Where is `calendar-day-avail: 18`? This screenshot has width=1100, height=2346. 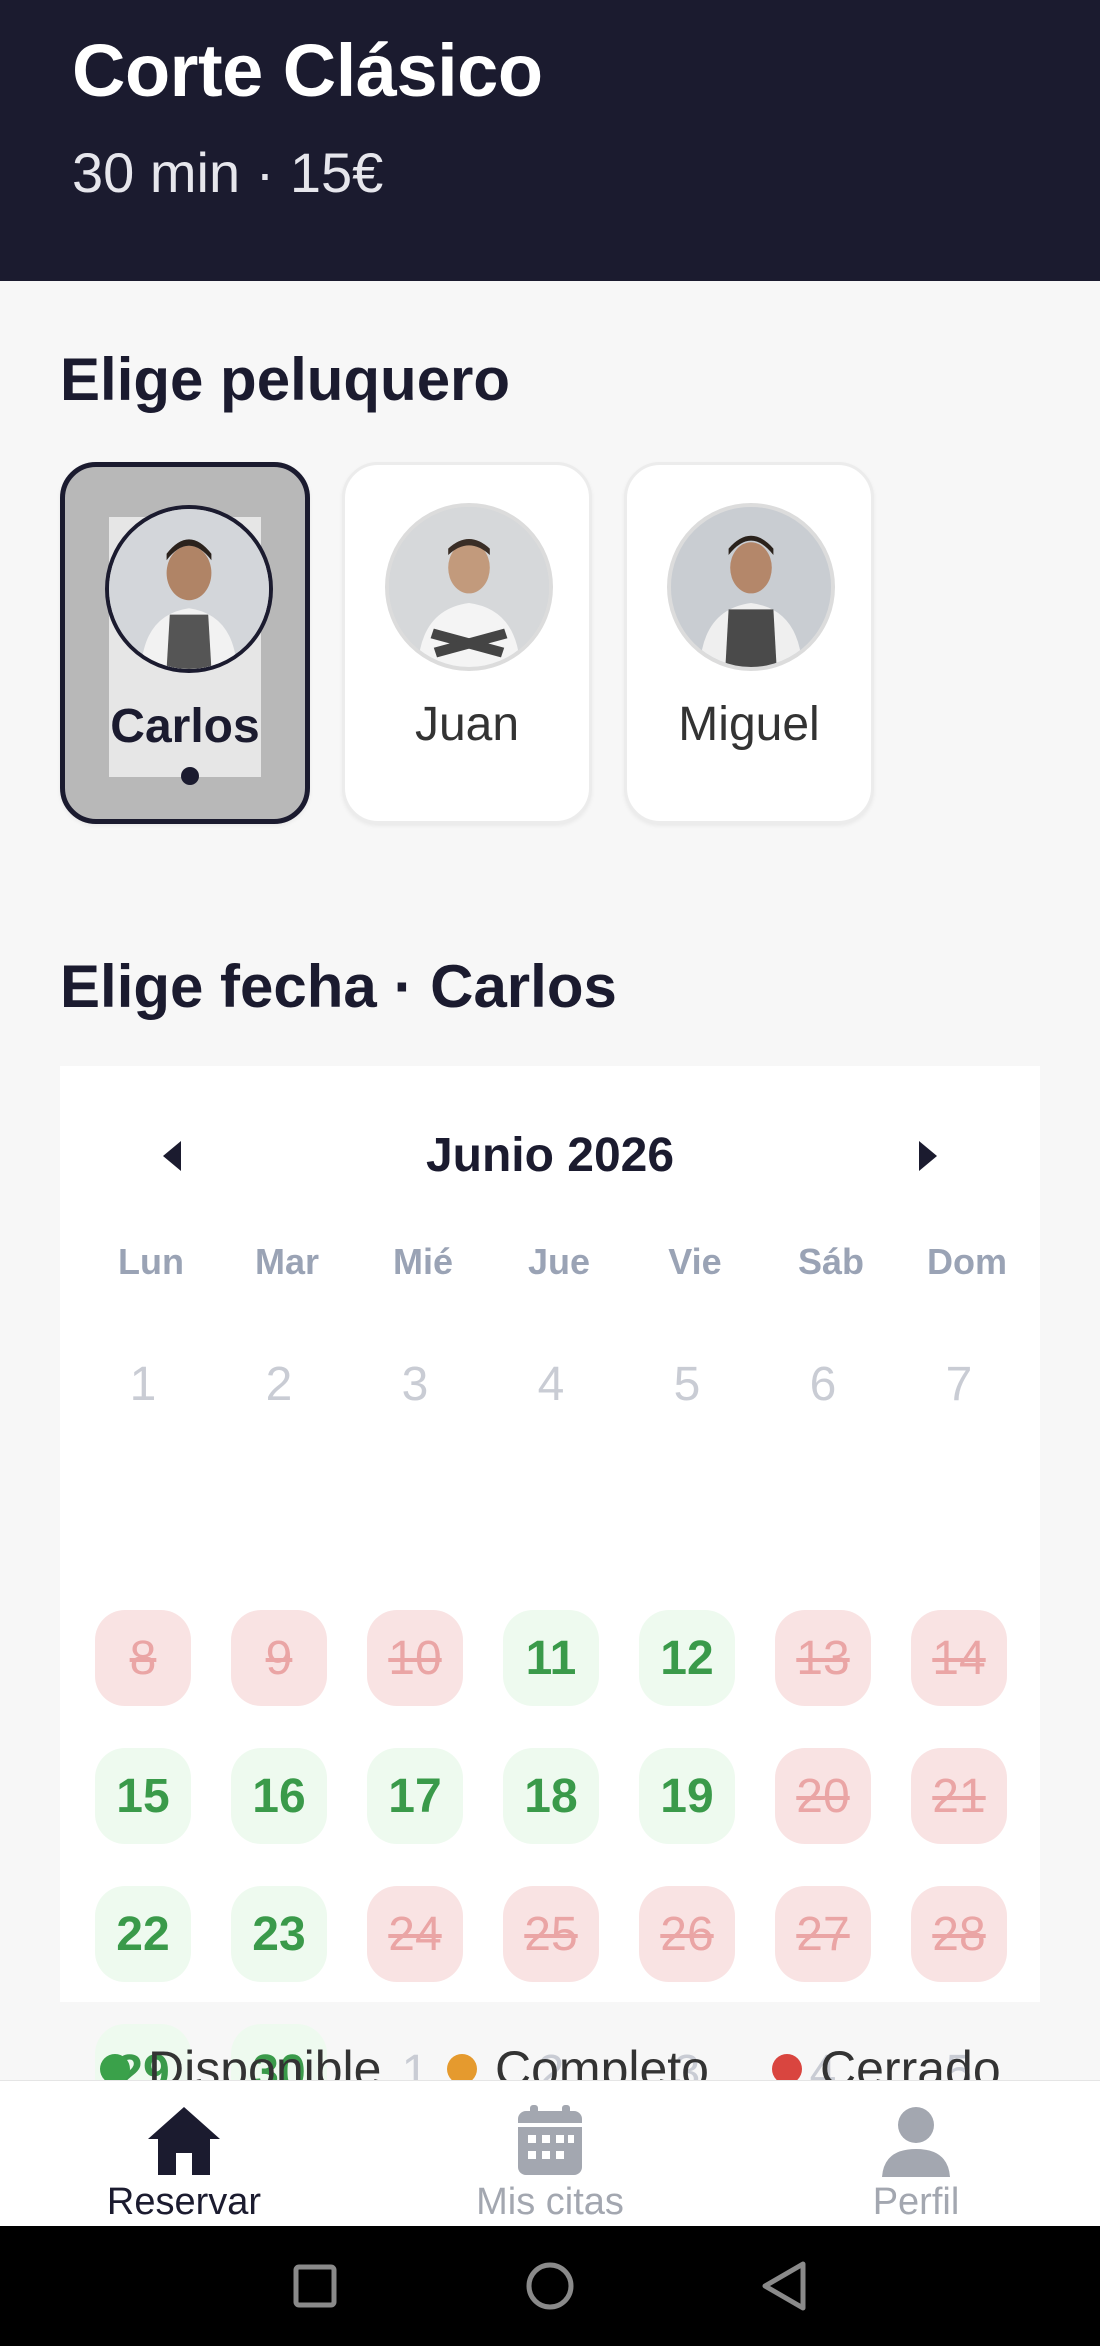 calendar-day-avail: 18 is located at coordinates (551, 1796).